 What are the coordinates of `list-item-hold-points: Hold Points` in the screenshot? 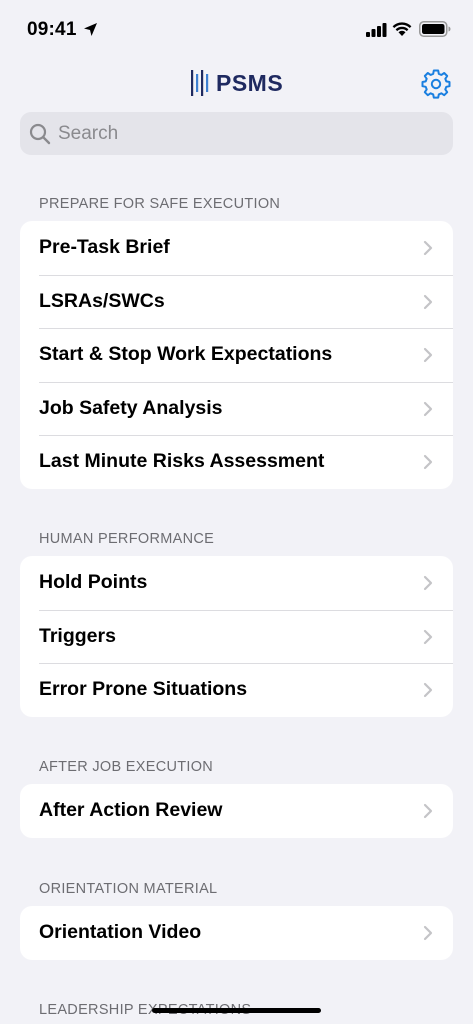 It's located at (236, 583).